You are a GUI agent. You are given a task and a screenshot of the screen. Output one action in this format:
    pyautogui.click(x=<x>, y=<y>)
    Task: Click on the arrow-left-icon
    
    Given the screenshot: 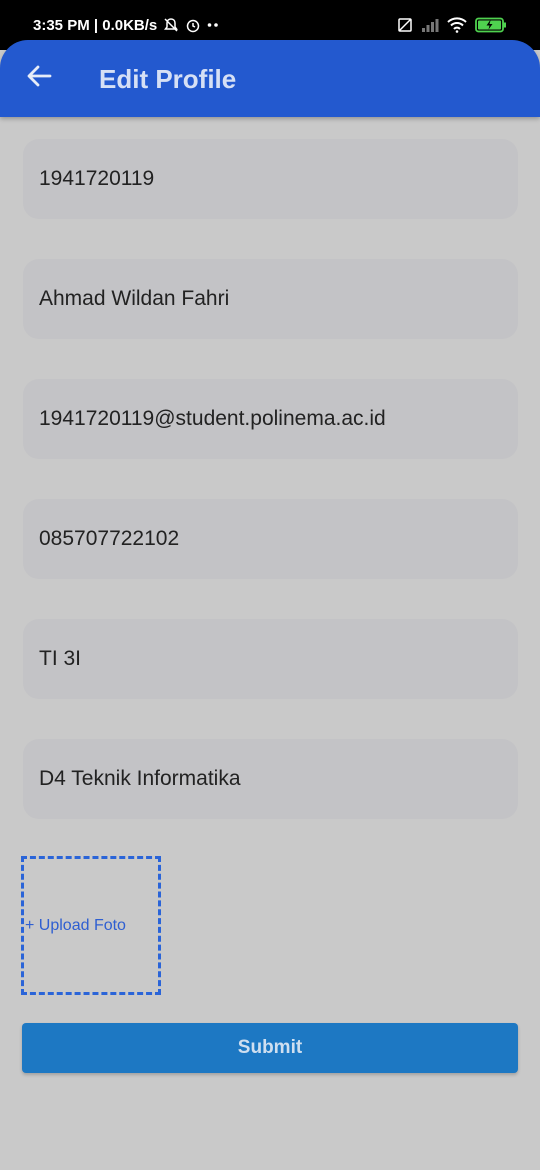 What is the action you would take?
    pyautogui.click(x=39, y=78)
    